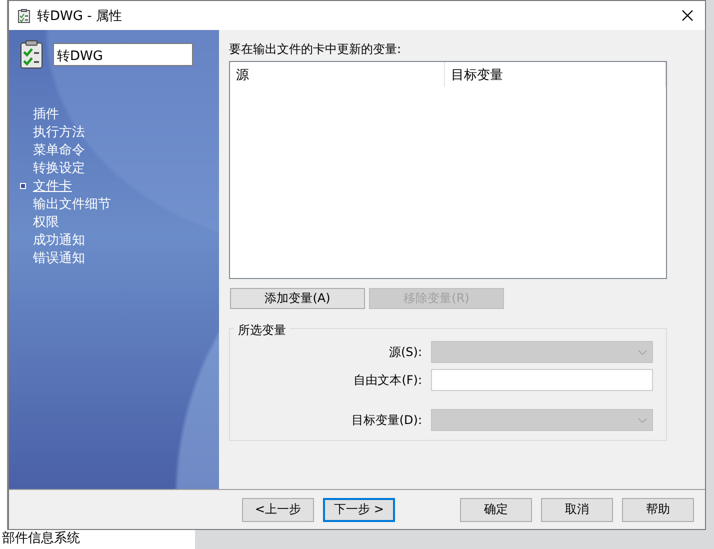 This screenshot has width=714, height=549. I want to click on sidebar-item: 执行方法, so click(59, 132).